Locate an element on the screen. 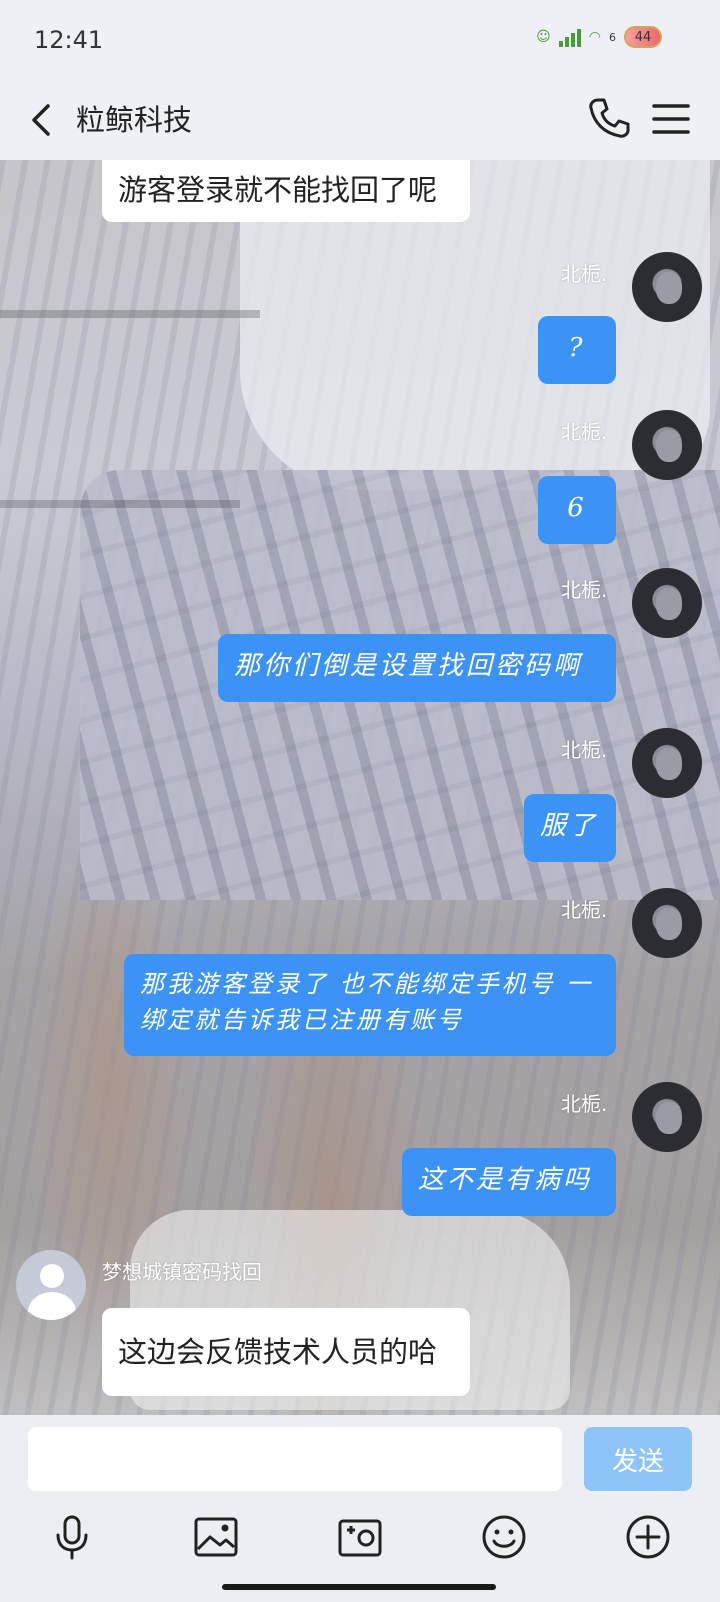 The image size is (720, 1602). message-text: 这不是有病吗 is located at coordinates (505, 1180).